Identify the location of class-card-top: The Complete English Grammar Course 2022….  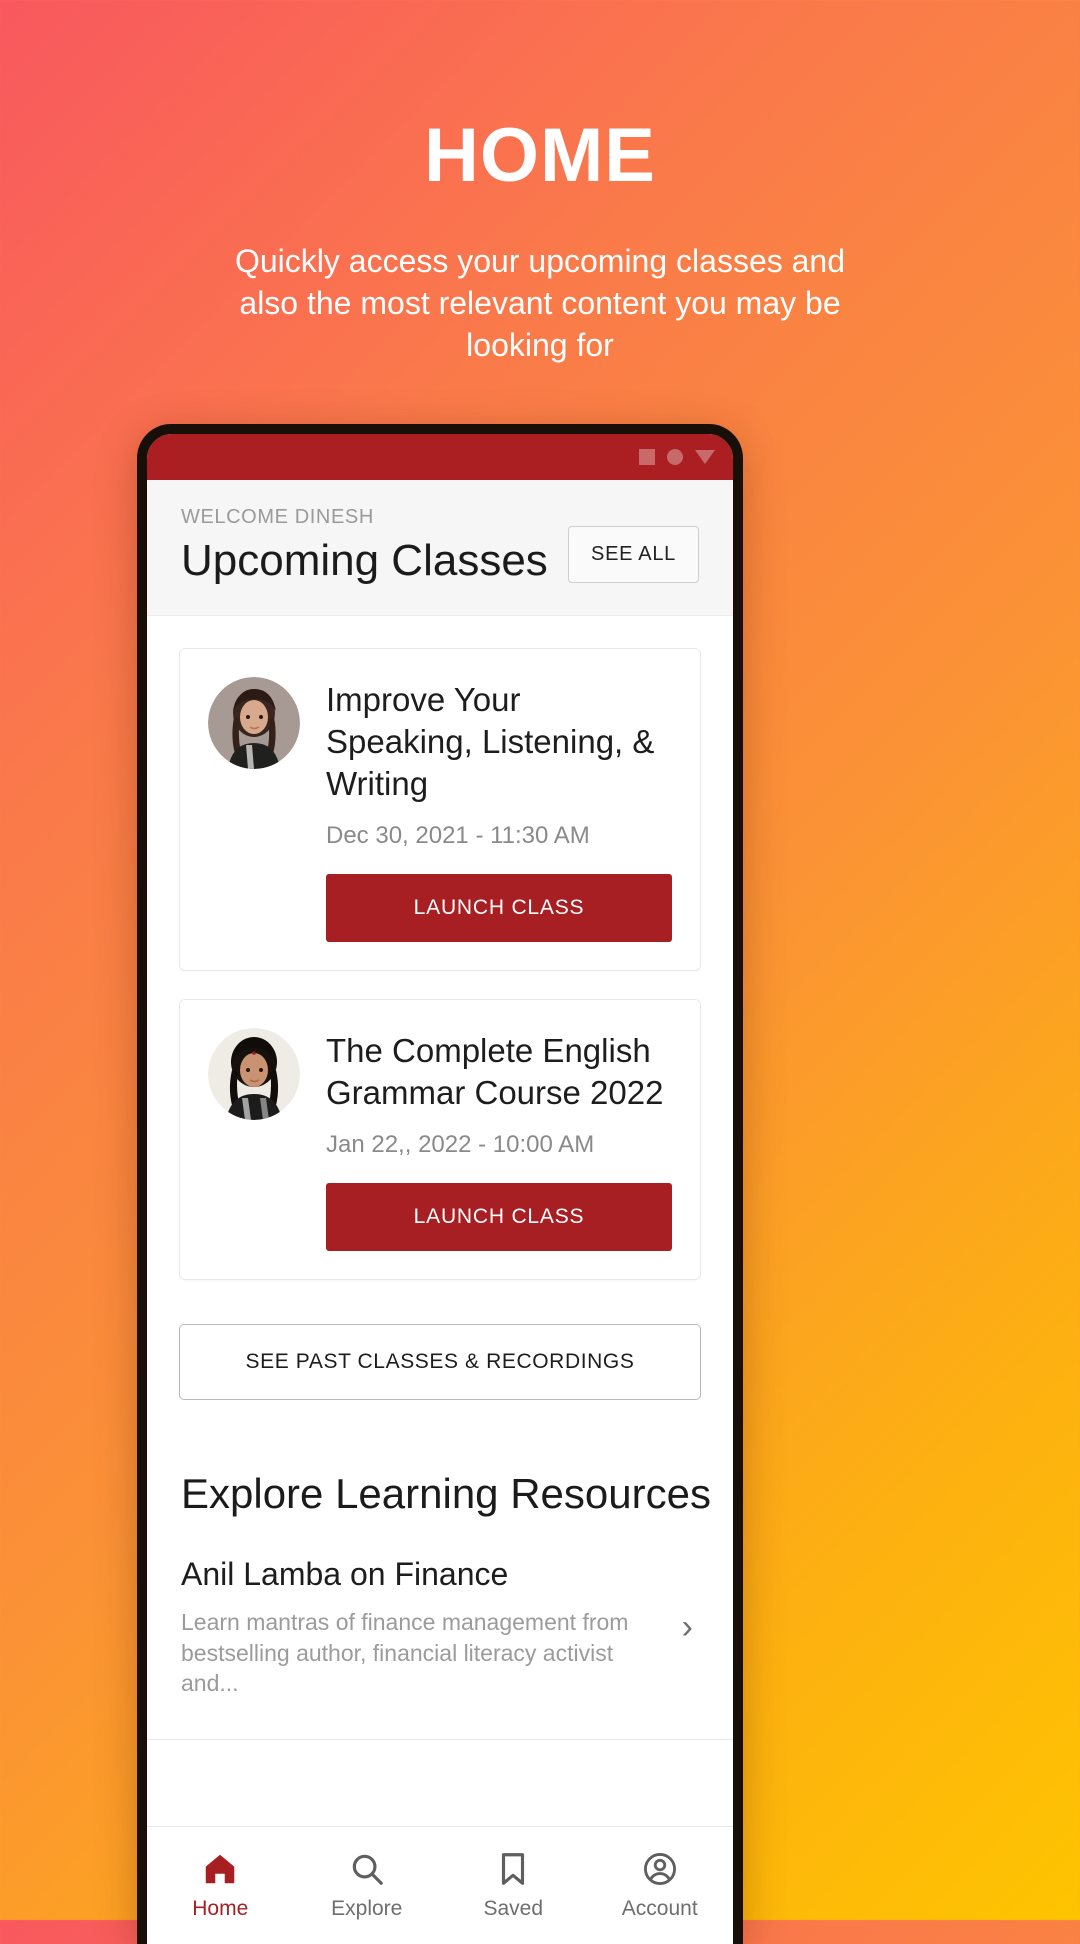
(440, 1093).